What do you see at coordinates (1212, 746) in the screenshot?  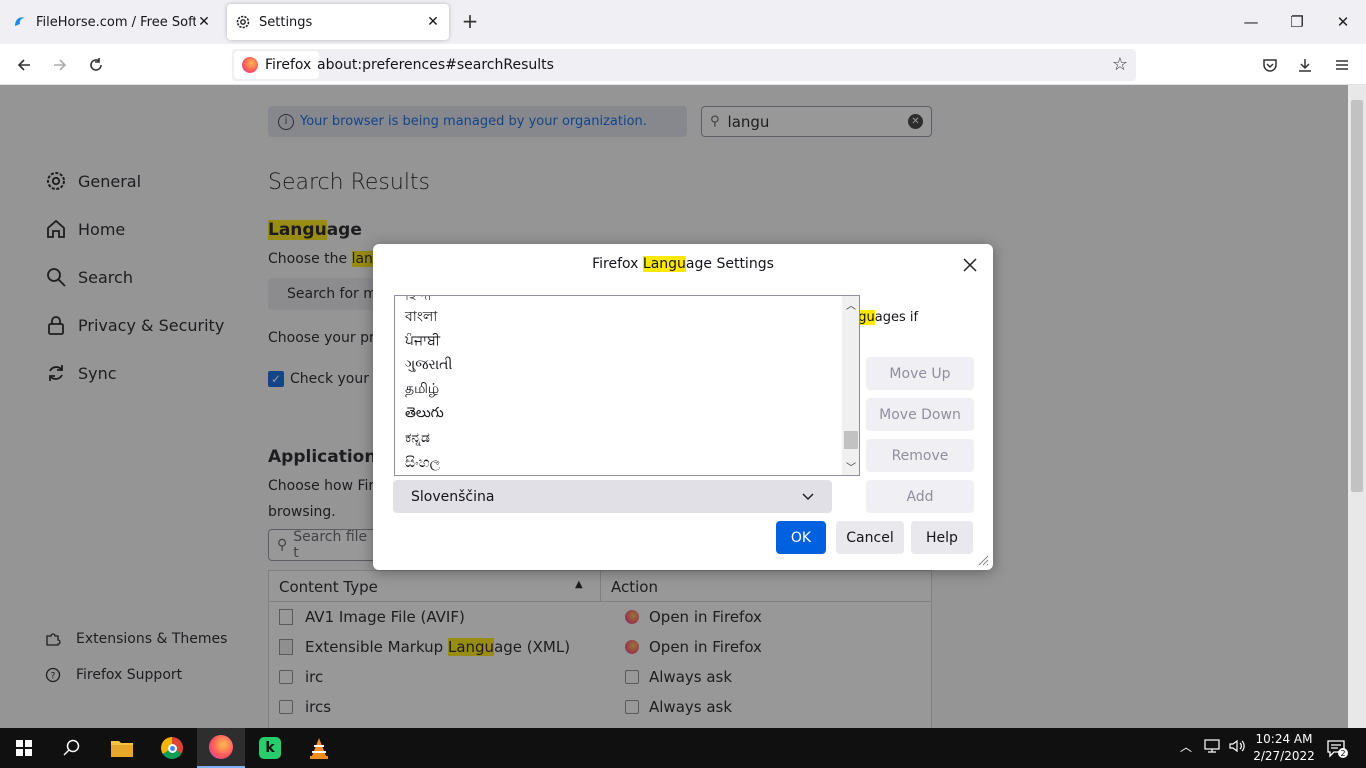 I see `network-icon` at bounding box center [1212, 746].